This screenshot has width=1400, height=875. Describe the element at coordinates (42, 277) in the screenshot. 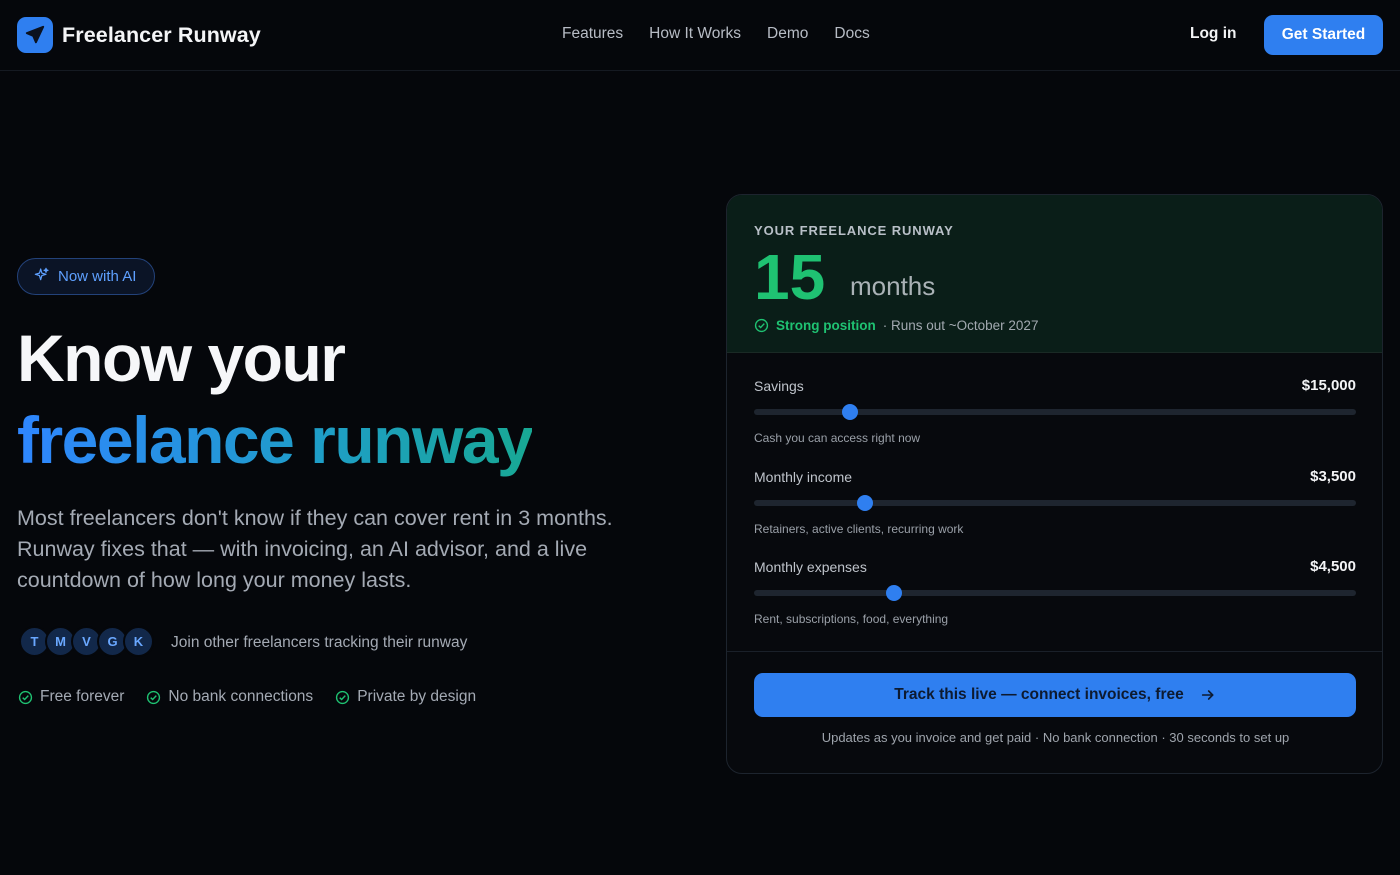

I see `sparkle-icon` at that location.